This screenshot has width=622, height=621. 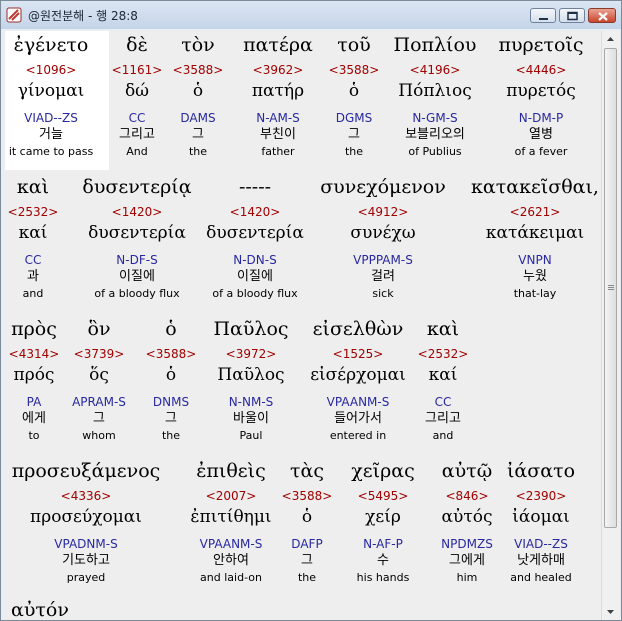 What do you see at coordinates (543, 19) in the screenshot?
I see `minimize-icon` at bounding box center [543, 19].